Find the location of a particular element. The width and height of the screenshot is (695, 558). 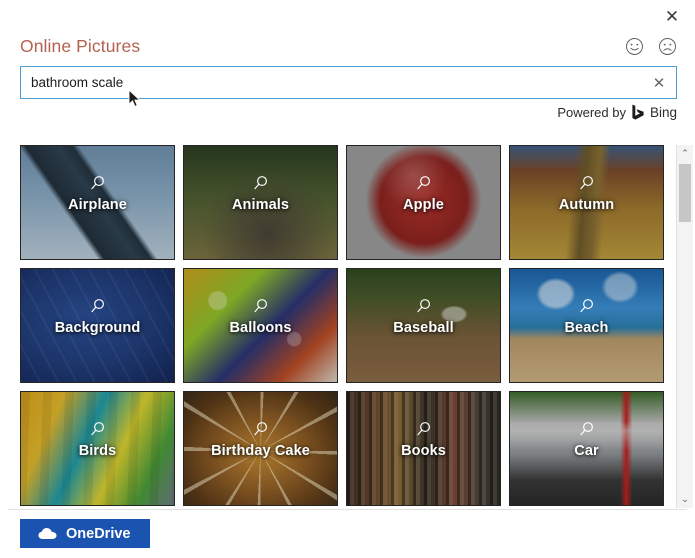

bing-label: Bing is located at coordinates (663, 112).